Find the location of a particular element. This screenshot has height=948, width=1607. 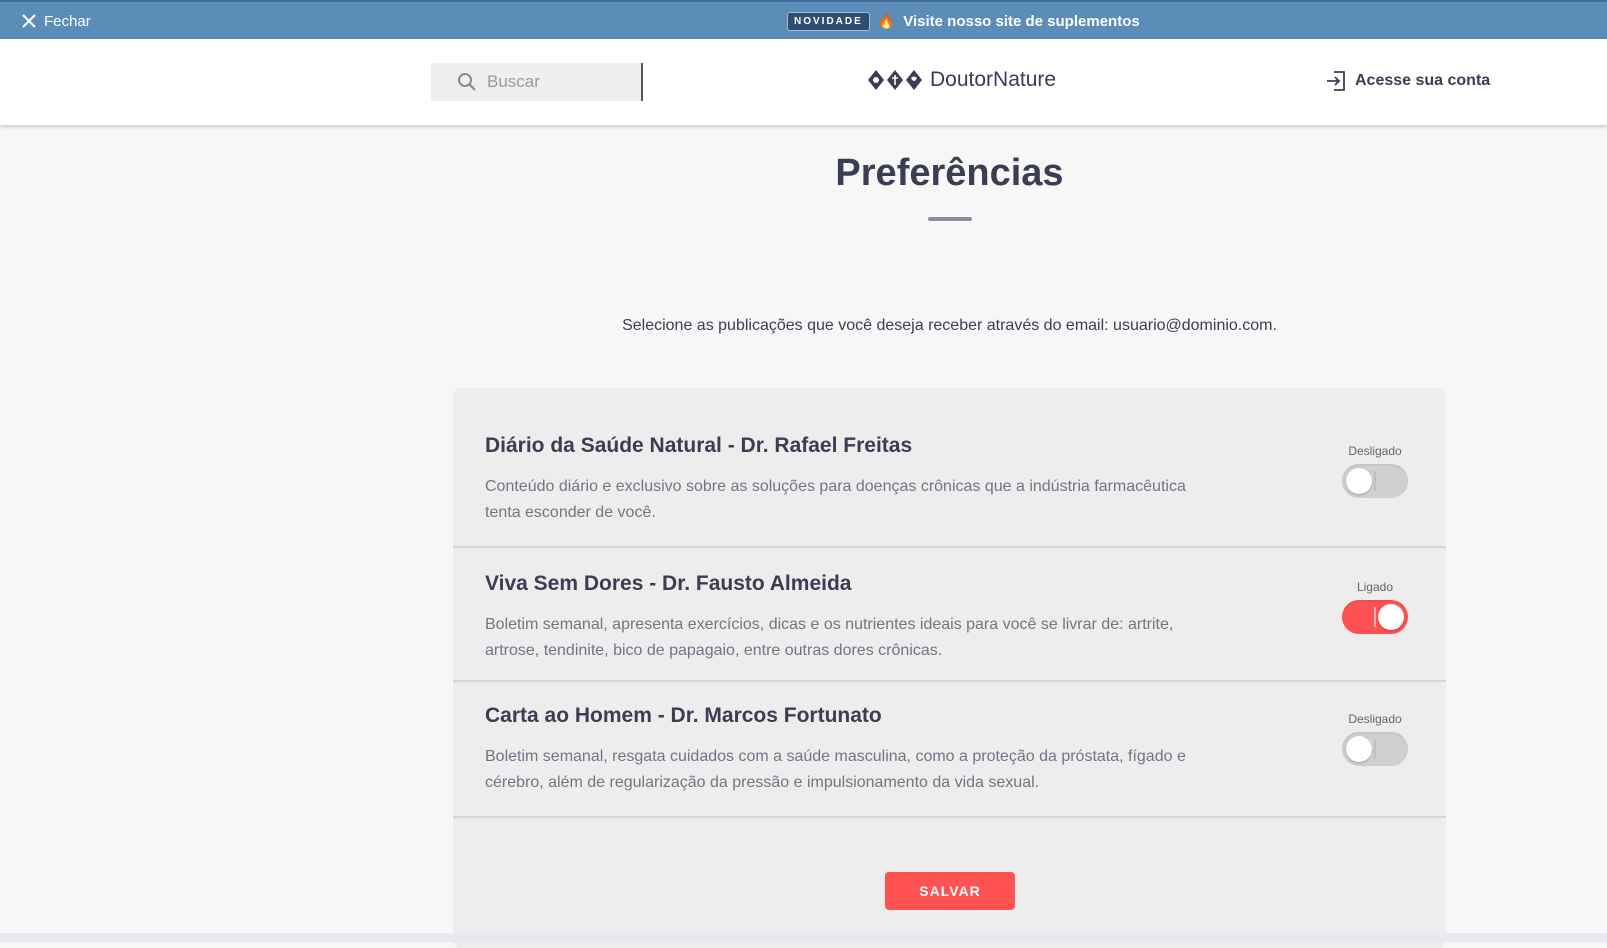

site-logo: DoutorNature is located at coordinates (961, 80).